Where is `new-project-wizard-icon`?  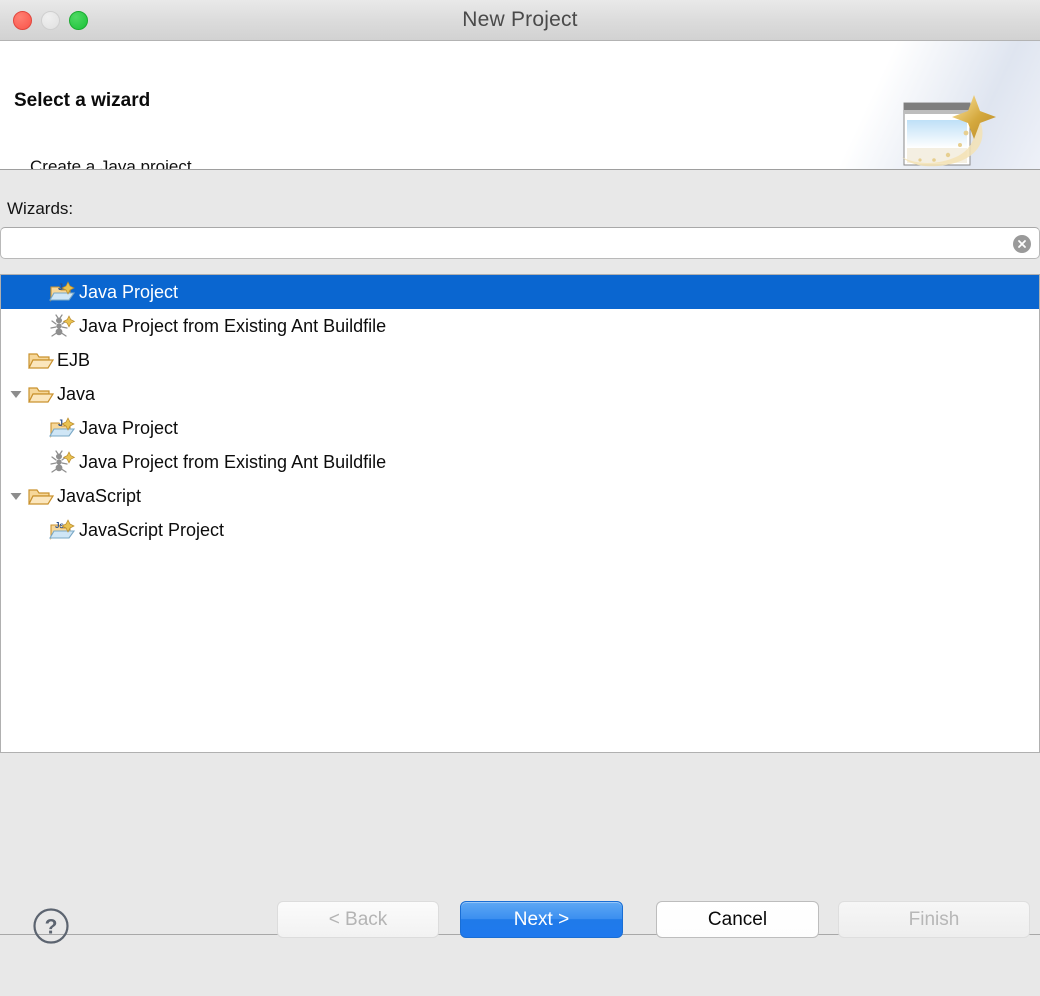
new-project-wizard-icon is located at coordinates (946, 129).